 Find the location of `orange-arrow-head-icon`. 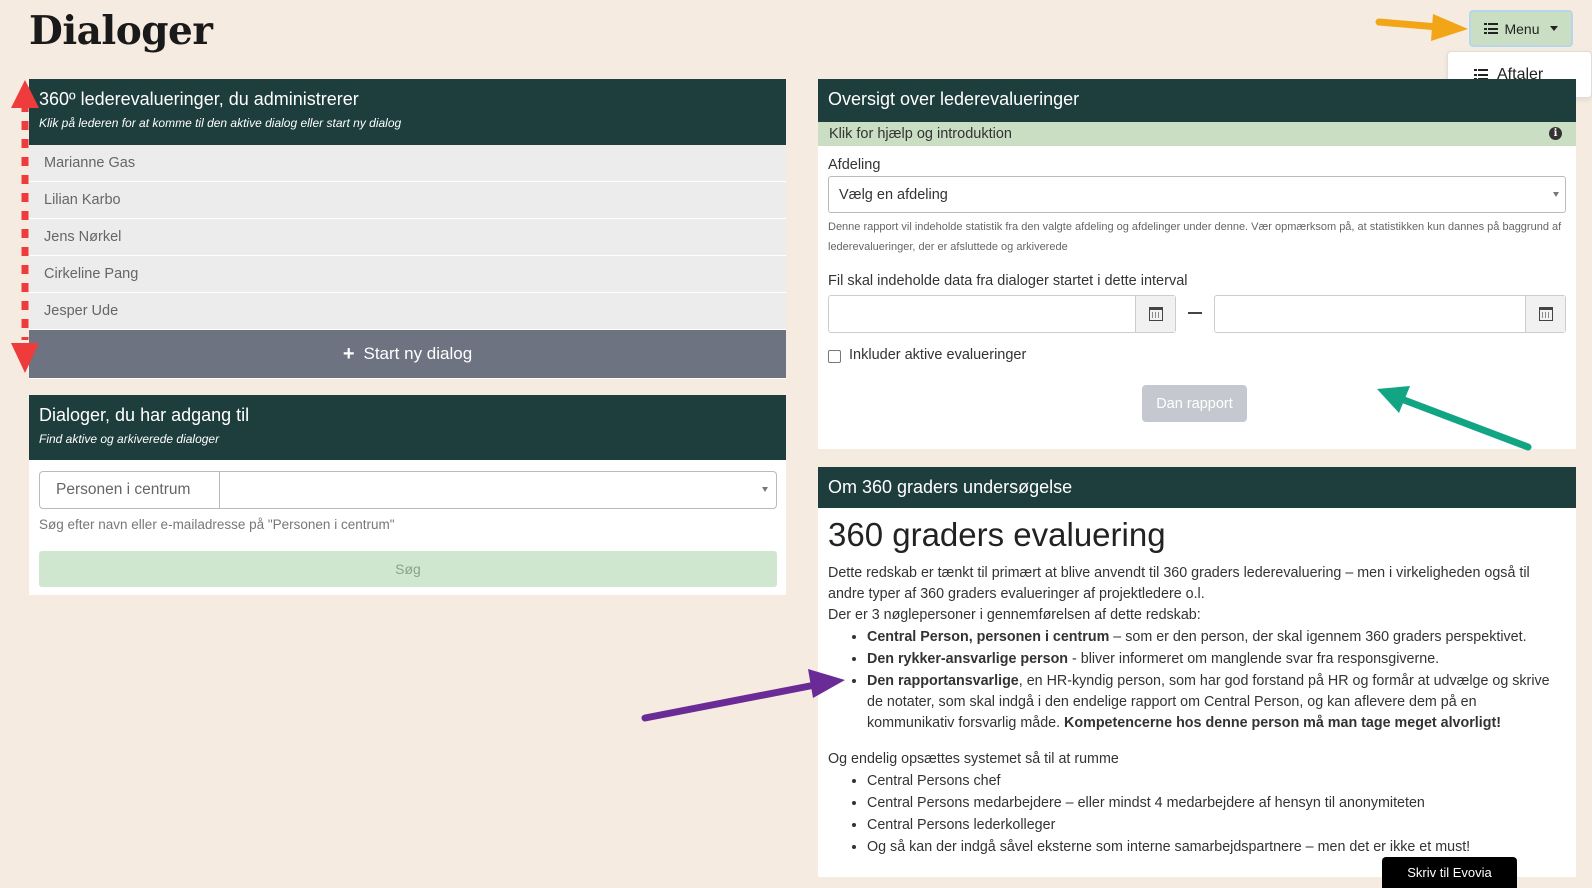

orange-arrow-head-icon is located at coordinates (1449, 27).